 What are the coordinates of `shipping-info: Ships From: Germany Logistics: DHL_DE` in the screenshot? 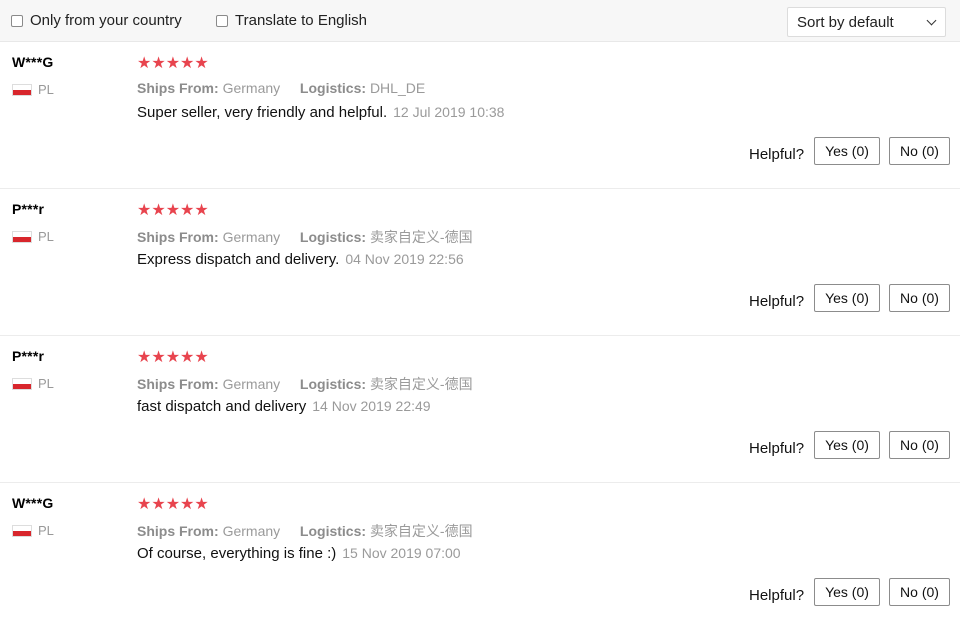 It's located at (281, 88).